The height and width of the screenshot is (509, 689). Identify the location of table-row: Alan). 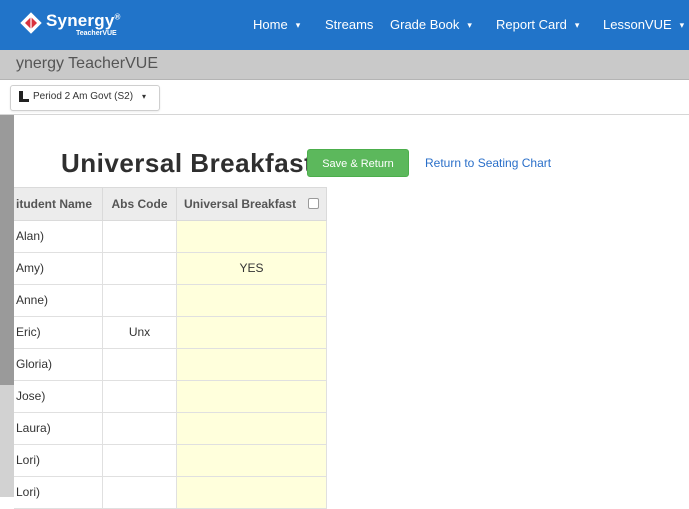
(170, 237).